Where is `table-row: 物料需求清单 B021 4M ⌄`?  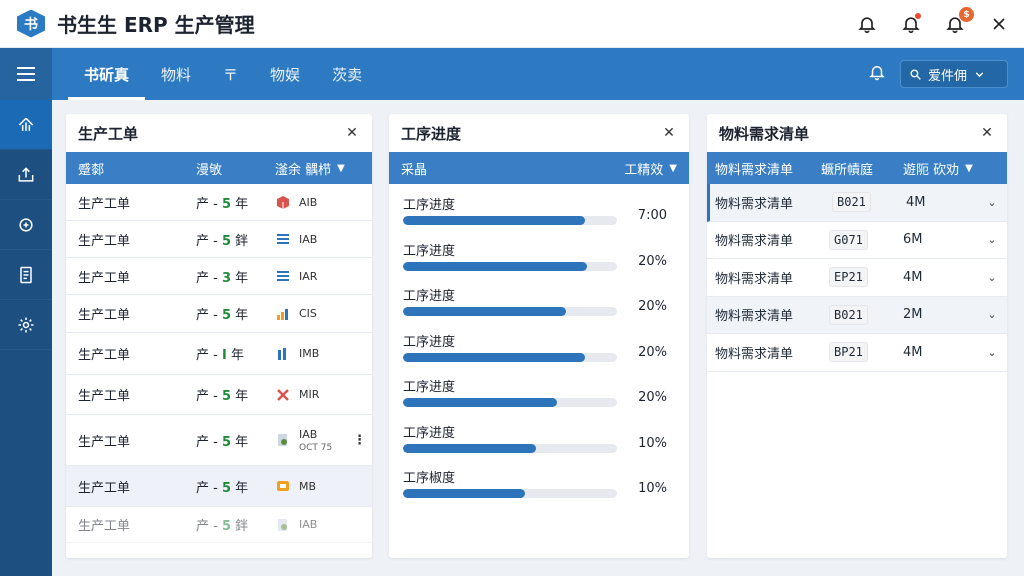 table-row: 物料需求清单 B021 4M ⌄ is located at coordinates (857, 203).